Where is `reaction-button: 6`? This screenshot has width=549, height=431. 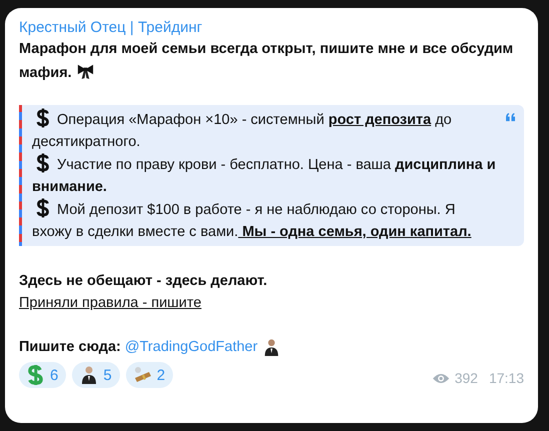 reaction-button: 6 is located at coordinates (42, 375).